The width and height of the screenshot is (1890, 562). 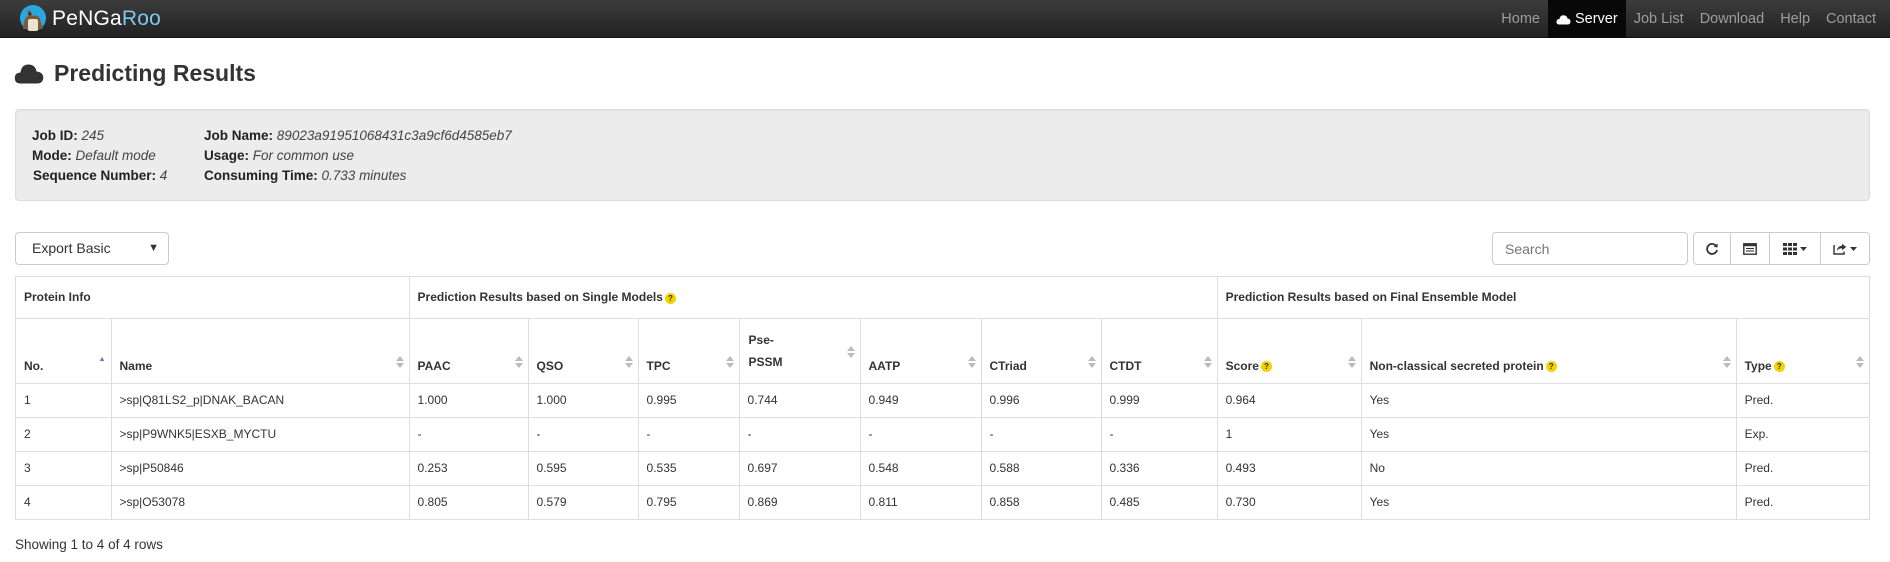 I want to click on job-id-value: 245, so click(x=93, y=135).